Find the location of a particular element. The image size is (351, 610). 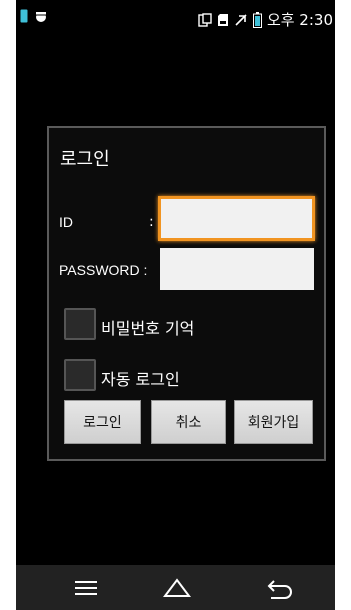

home-button is located at coordinates (177, 588).